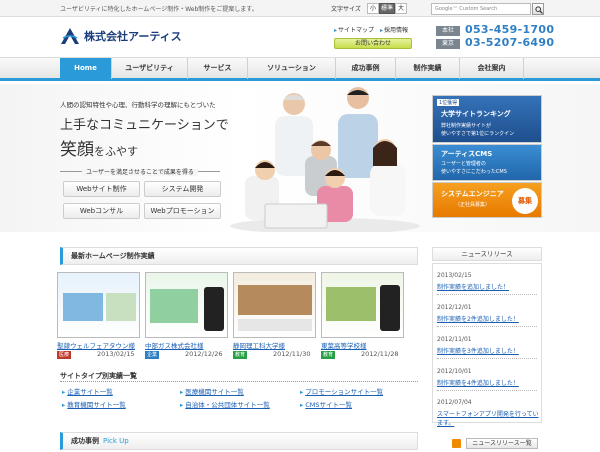 This screenshot has width=600, height=452. Describe the element at coordinates (366, 68) in the screenshot. I see `nav-success: 成功事例` at that location.